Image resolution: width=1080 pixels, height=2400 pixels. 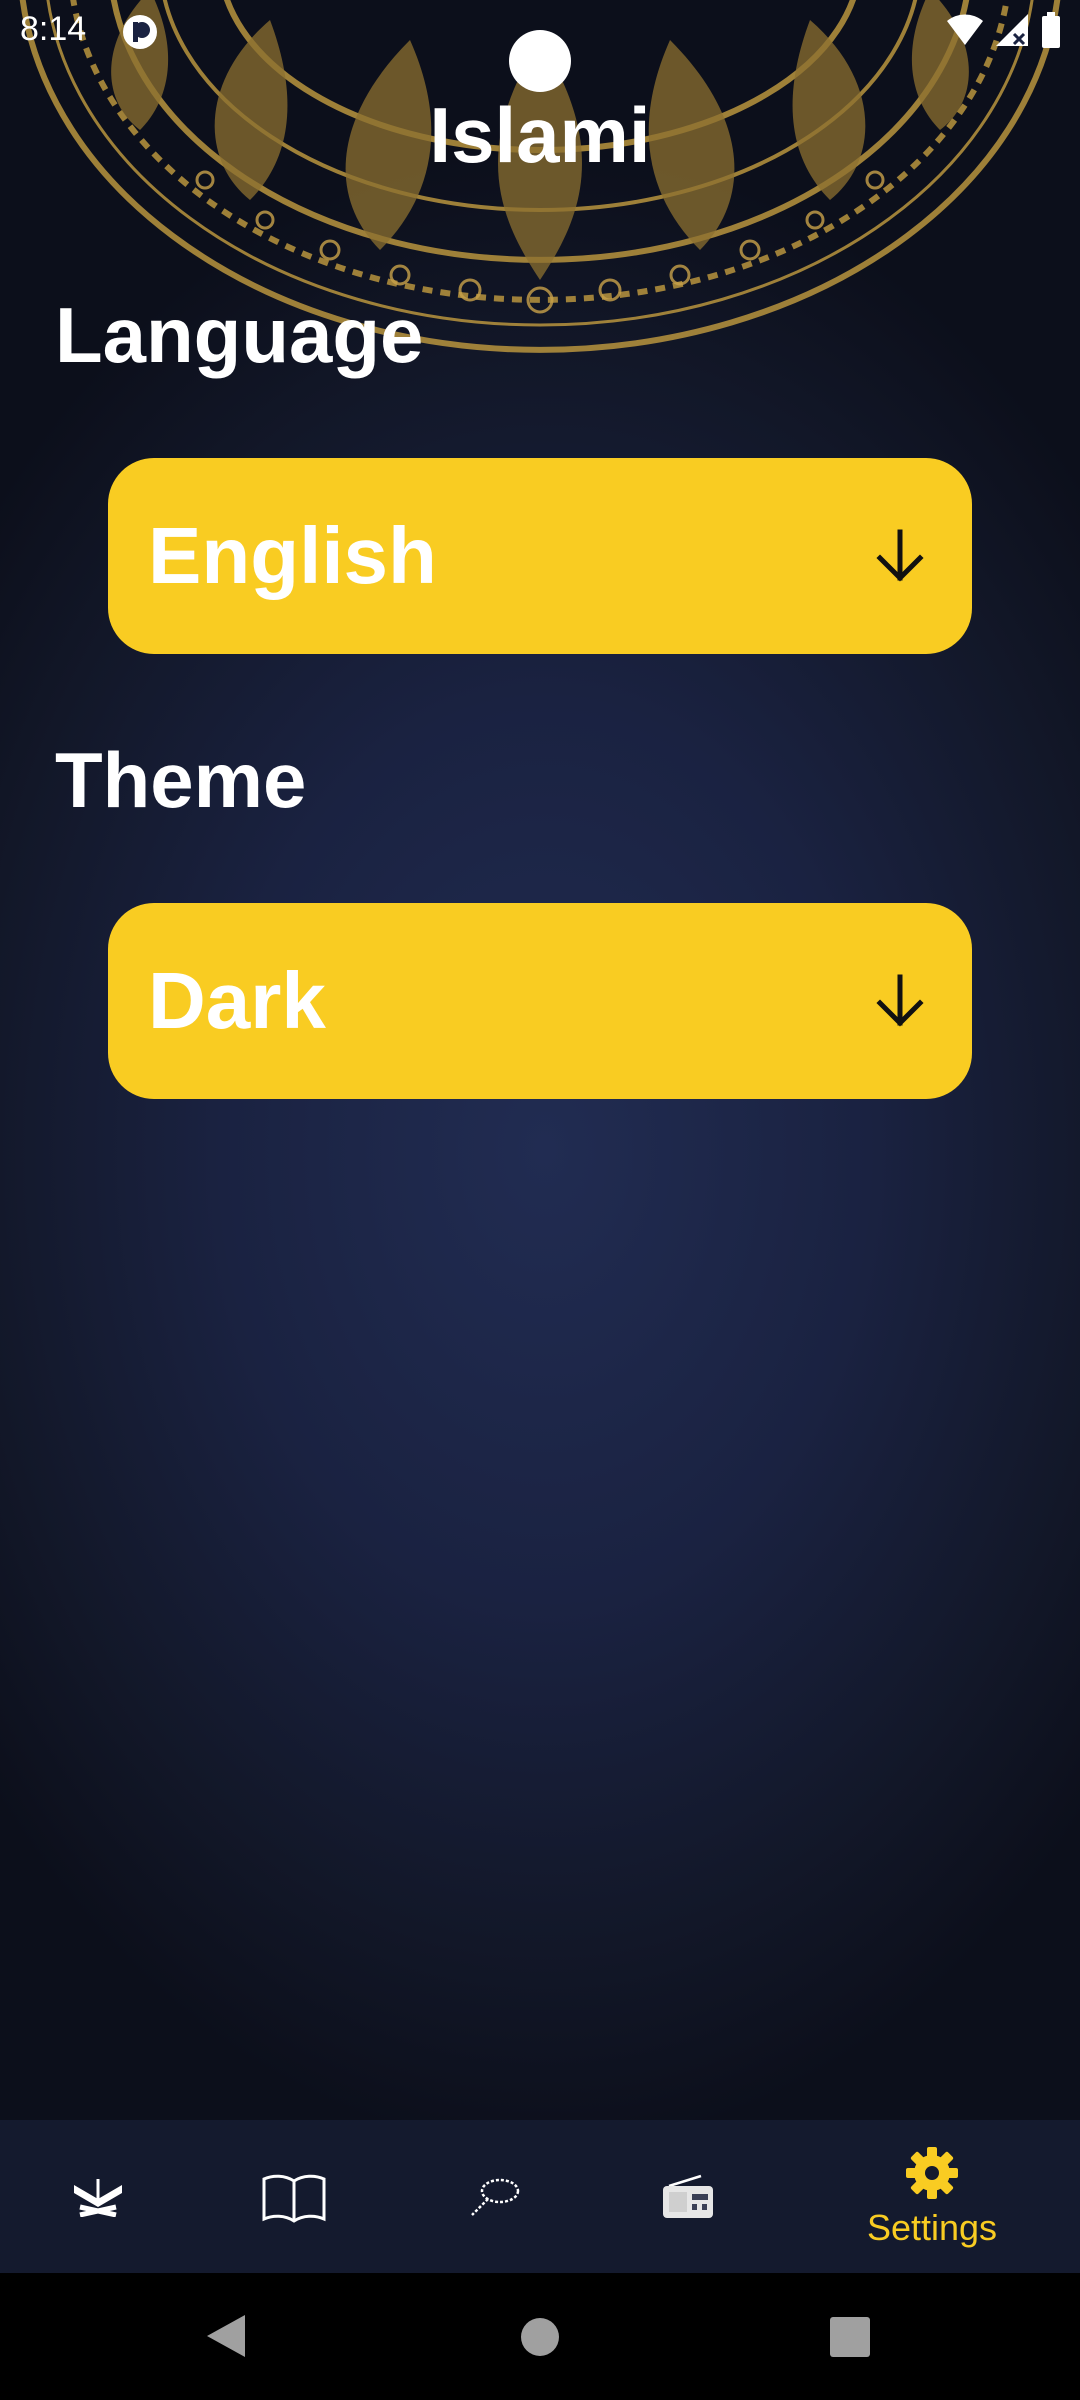 I want to click on bottom-navigation: Settings, so click(x=540, y=2196).